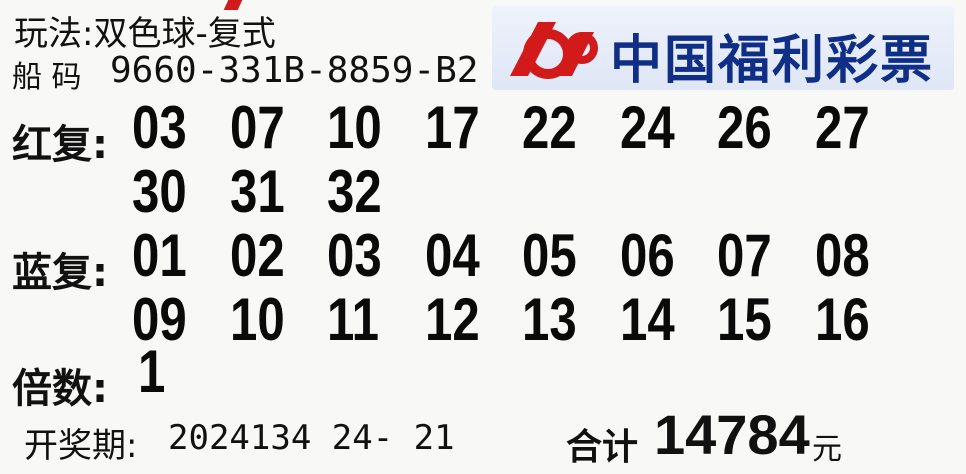  I want to click on blue-number: 16, so click(842, 319).